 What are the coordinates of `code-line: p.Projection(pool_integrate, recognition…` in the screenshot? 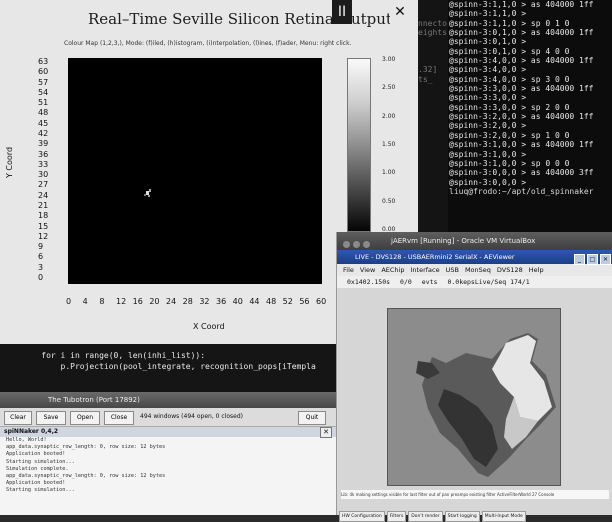 It's located at (169, 366).